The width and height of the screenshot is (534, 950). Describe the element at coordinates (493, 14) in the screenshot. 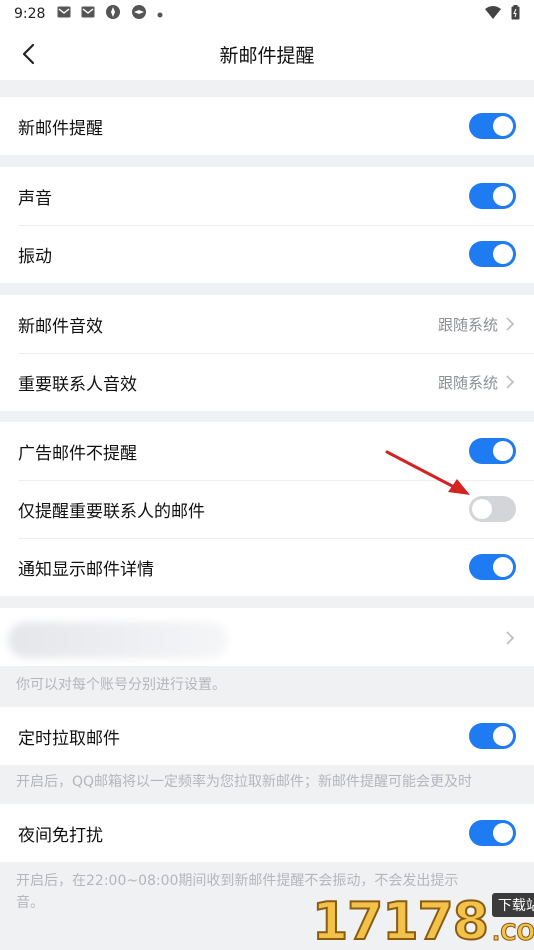

I see `wifi-icon` at that location.